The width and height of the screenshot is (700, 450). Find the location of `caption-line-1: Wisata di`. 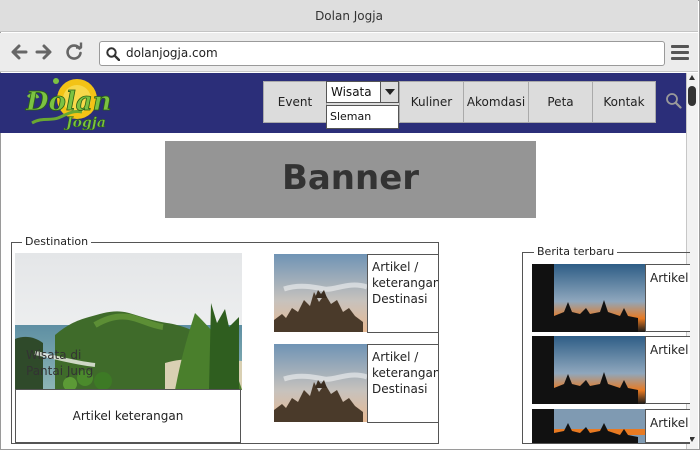

caption-line-1: Wisata di is located at coordinates (54, 355).